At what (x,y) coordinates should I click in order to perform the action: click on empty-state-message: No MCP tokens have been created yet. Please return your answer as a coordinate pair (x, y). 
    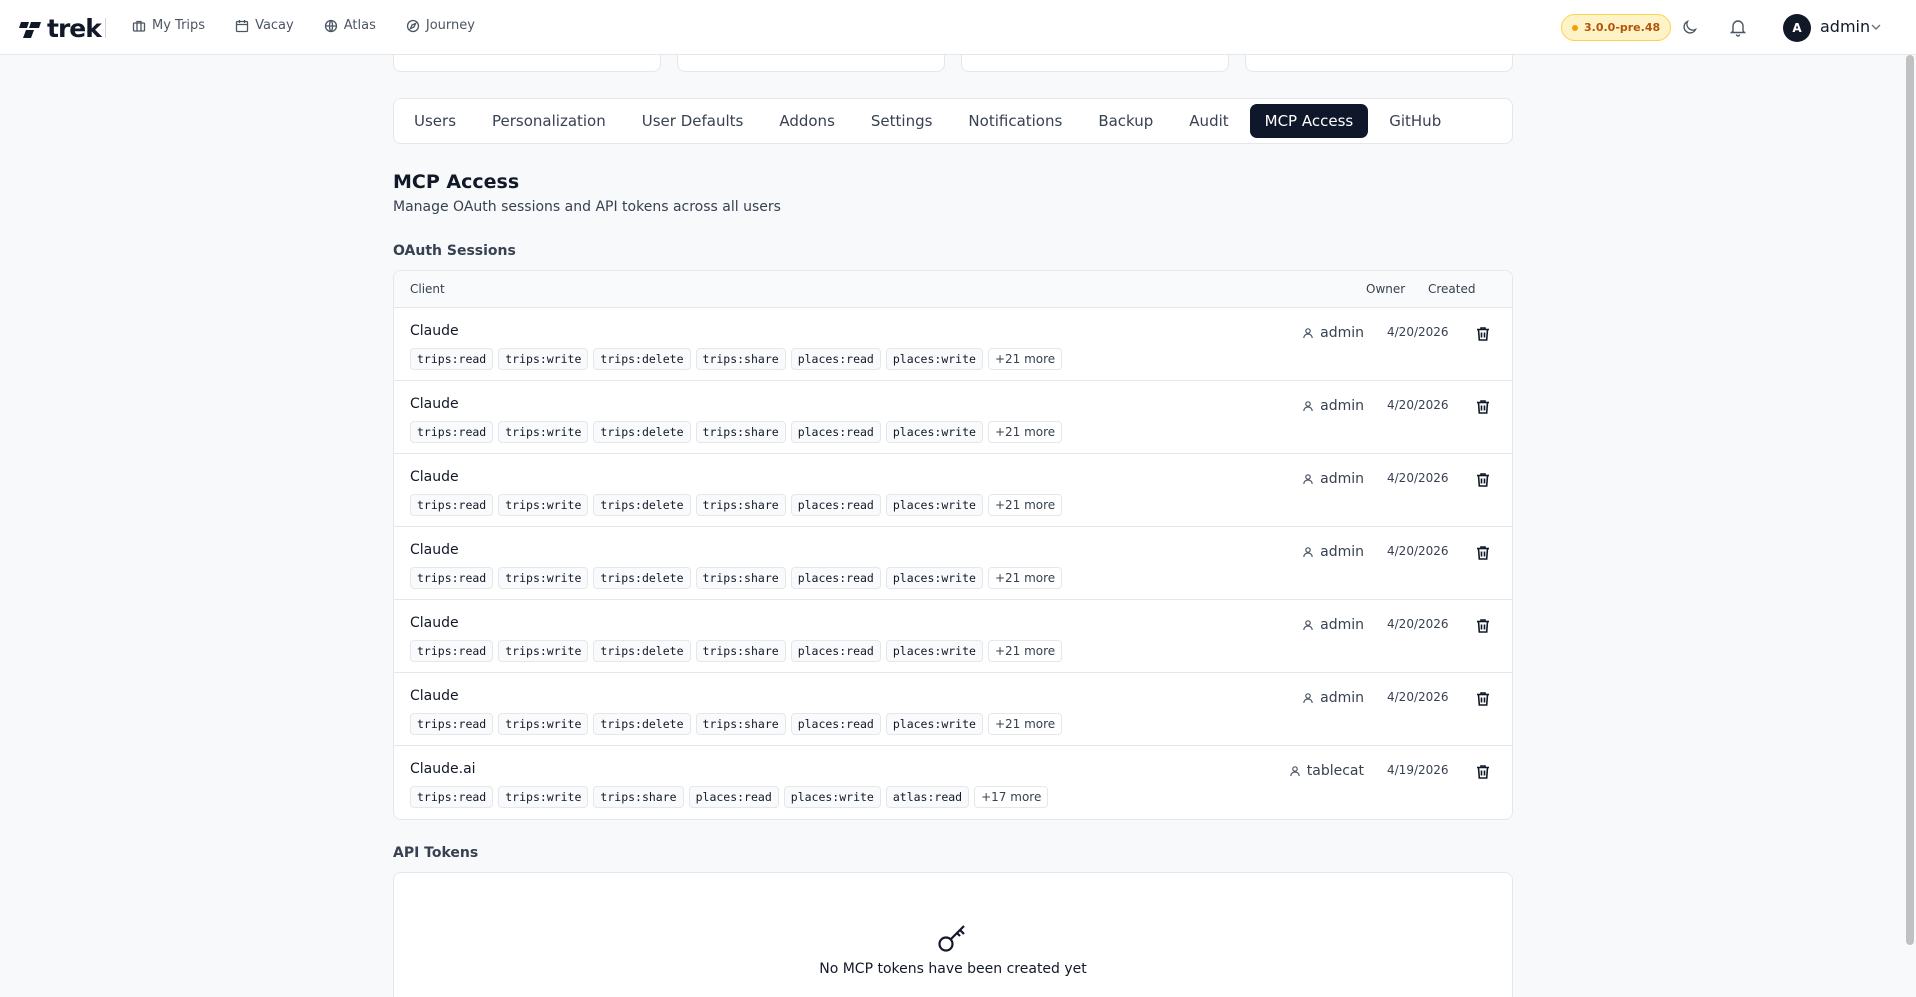
    Looking at the image, I should click on (953, 969).